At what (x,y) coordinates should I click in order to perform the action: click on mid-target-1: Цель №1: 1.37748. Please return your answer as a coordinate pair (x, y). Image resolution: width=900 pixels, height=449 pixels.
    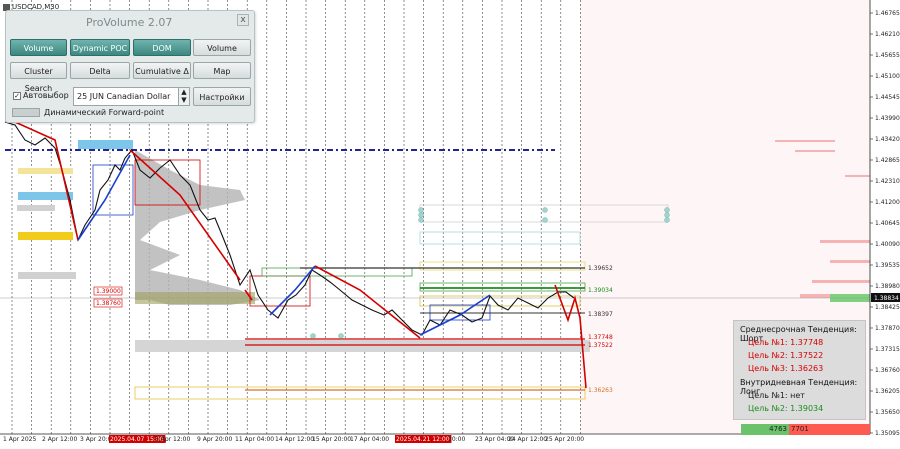
    Looking at the image, I should click on (786, 342).